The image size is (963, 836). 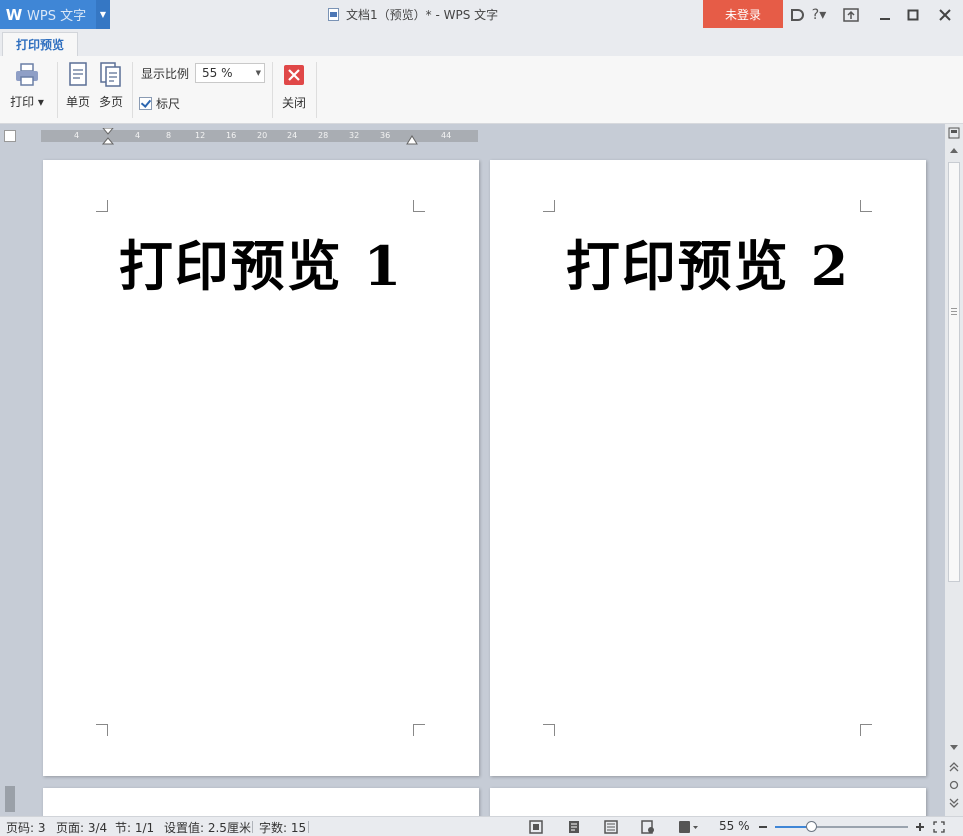 What do you see at coordinates (333, 14) in the screenshot?
I see `document-icon` at bounding box center [333, 14].